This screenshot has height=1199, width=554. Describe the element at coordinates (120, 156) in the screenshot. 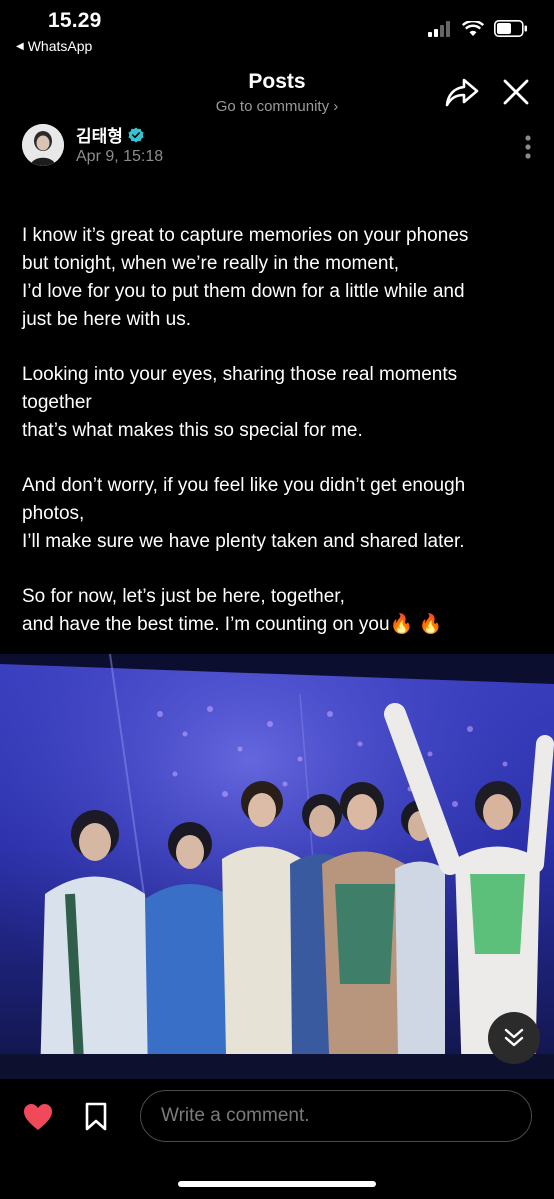

I see `post-date: Apr 9, 15:18` at that location.